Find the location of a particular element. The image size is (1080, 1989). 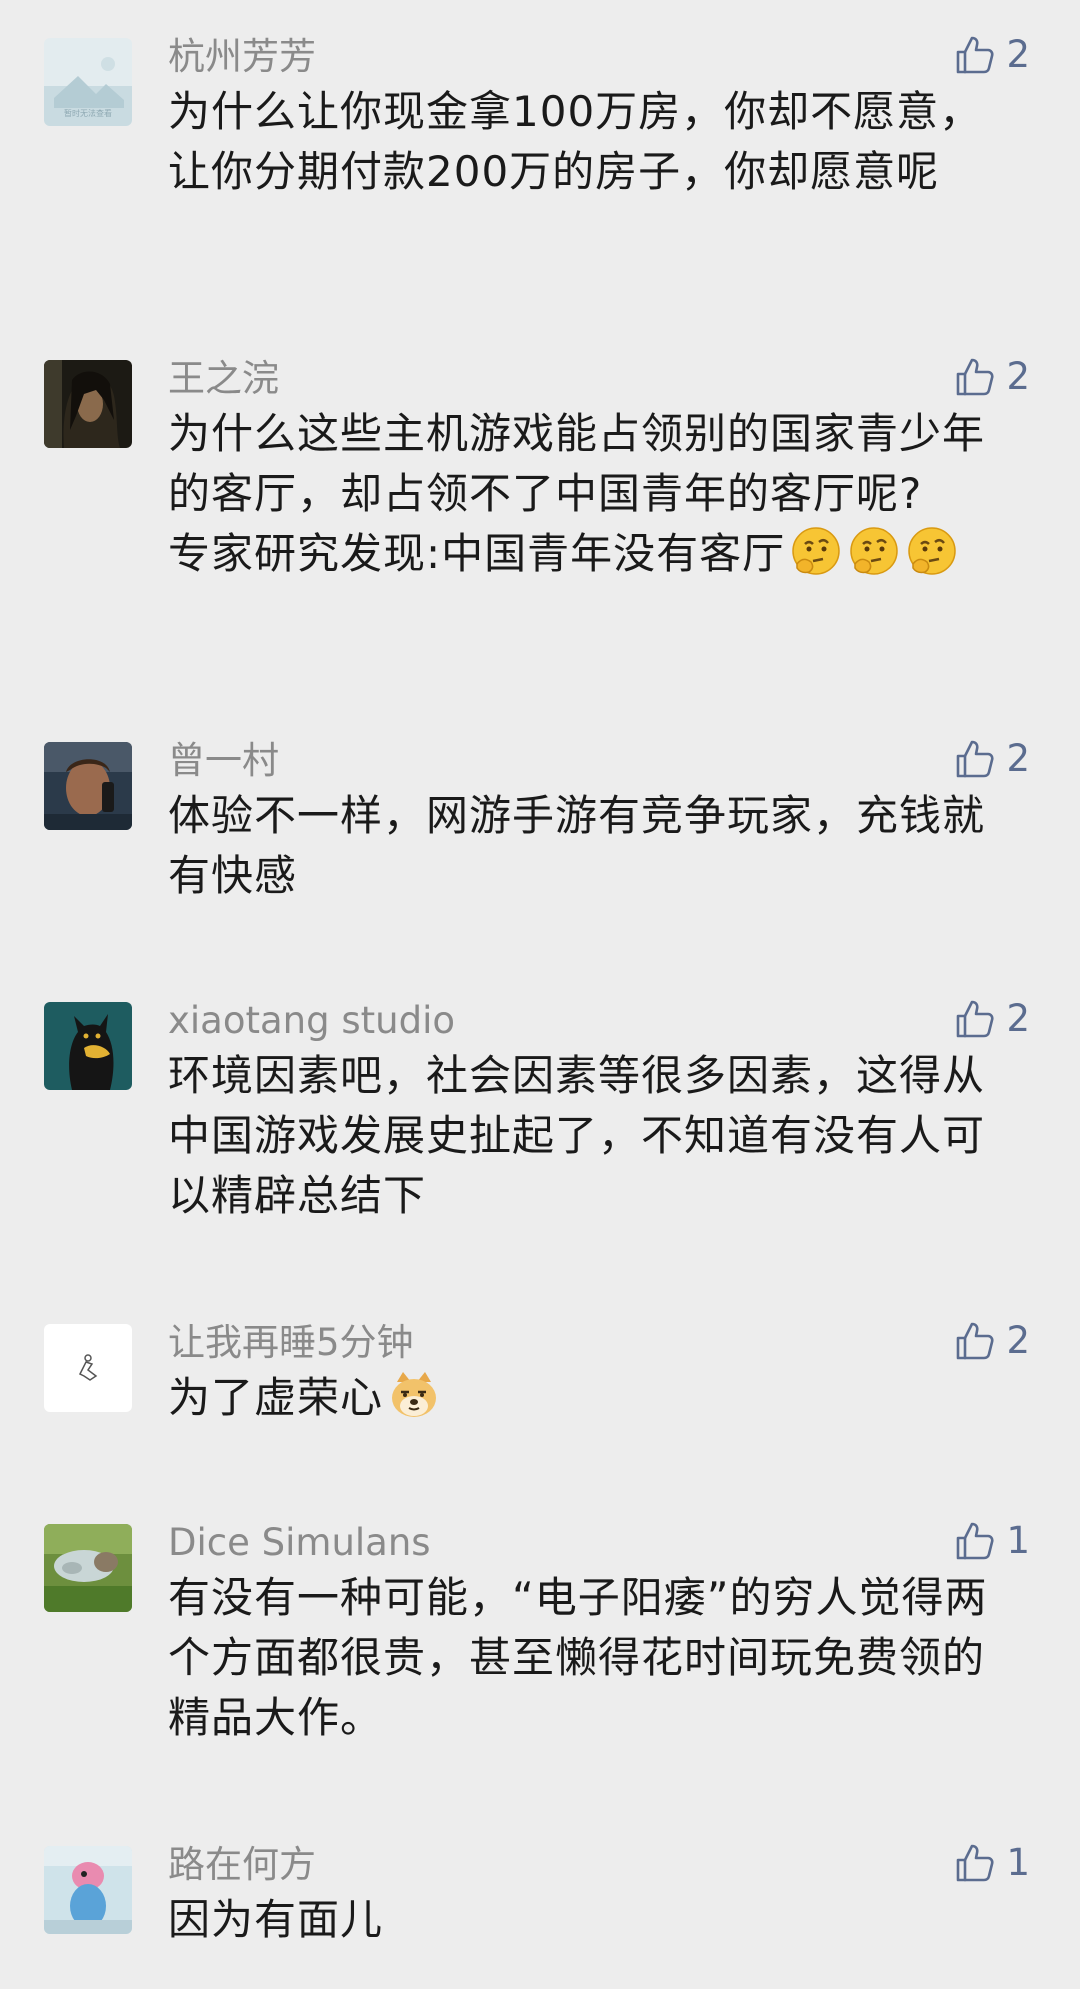

doge-emoji is located at coordinates (414, 1395).